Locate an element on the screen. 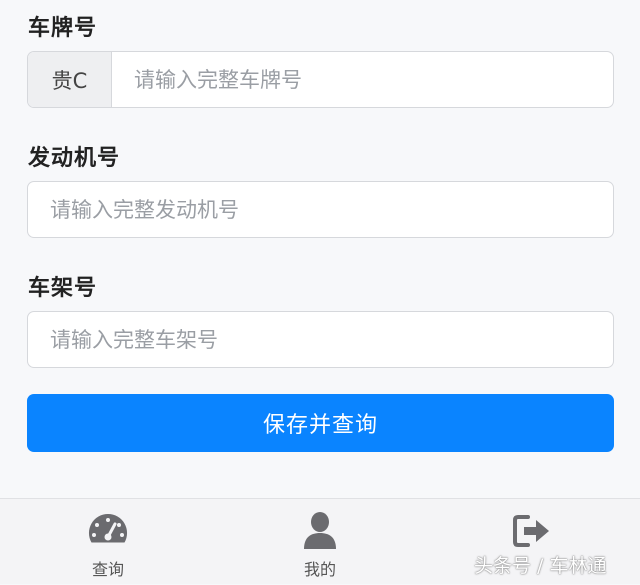 Image resolution: width=640 pixels, height=585 pixels. vin-label: 车架号 is located at coordinates (63, 288).